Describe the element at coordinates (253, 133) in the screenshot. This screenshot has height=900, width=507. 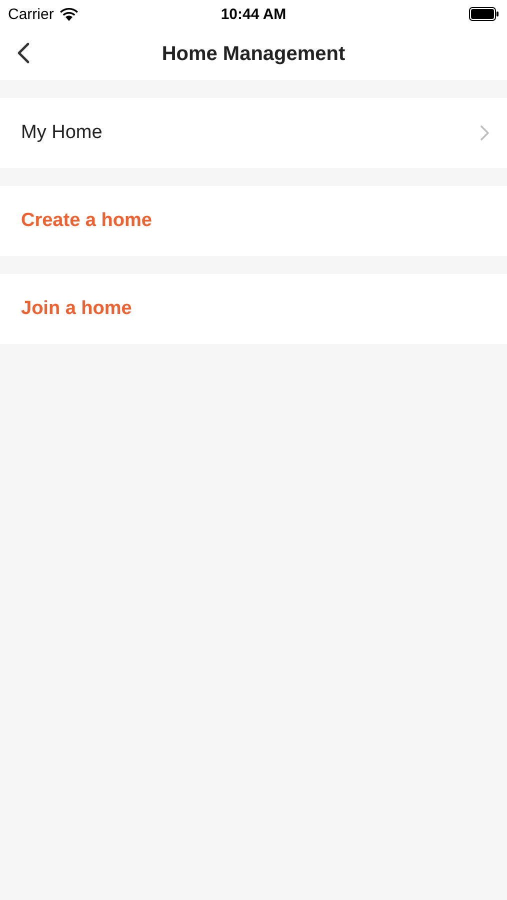
I see `list-row: My Home` at that location.